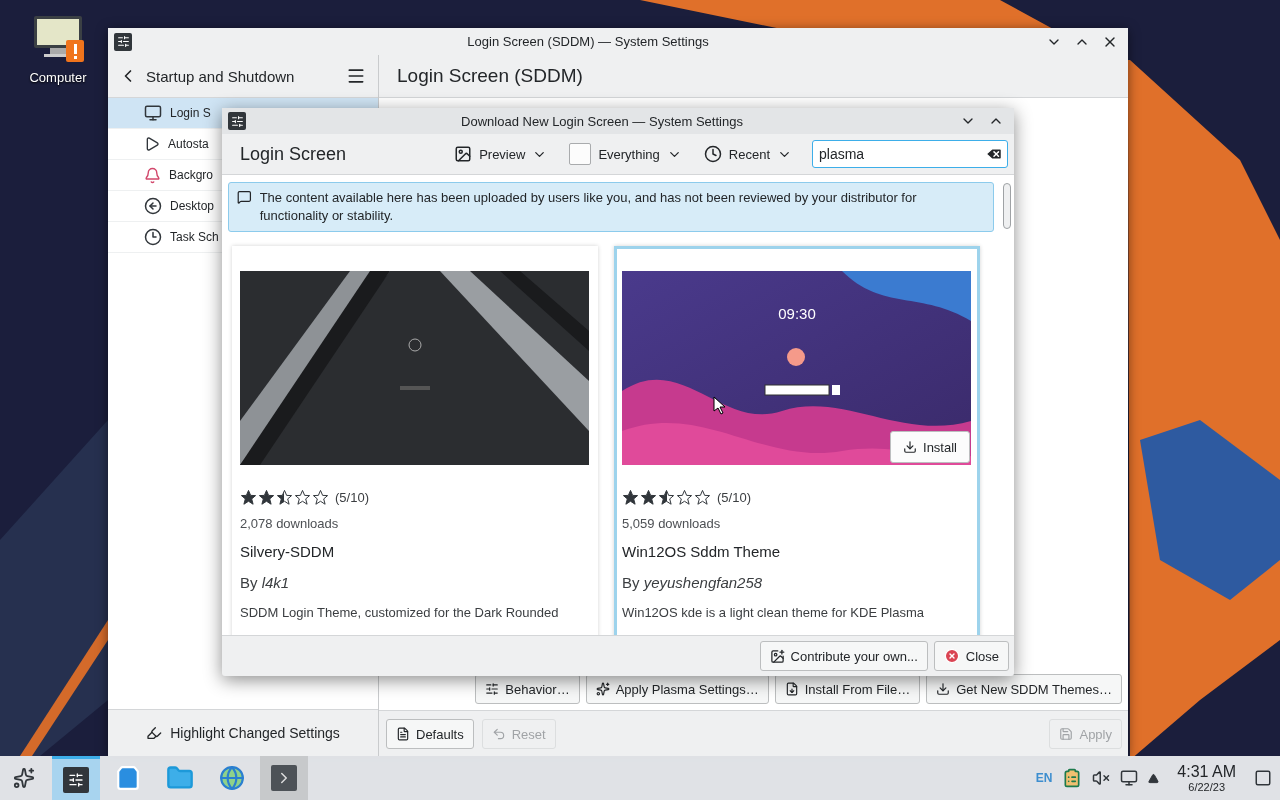 This screenshot has width=1280, height=800. I want to click on theme-description: SDDM Login Theme, customized for the Dark Rounded, so click(400, 612).